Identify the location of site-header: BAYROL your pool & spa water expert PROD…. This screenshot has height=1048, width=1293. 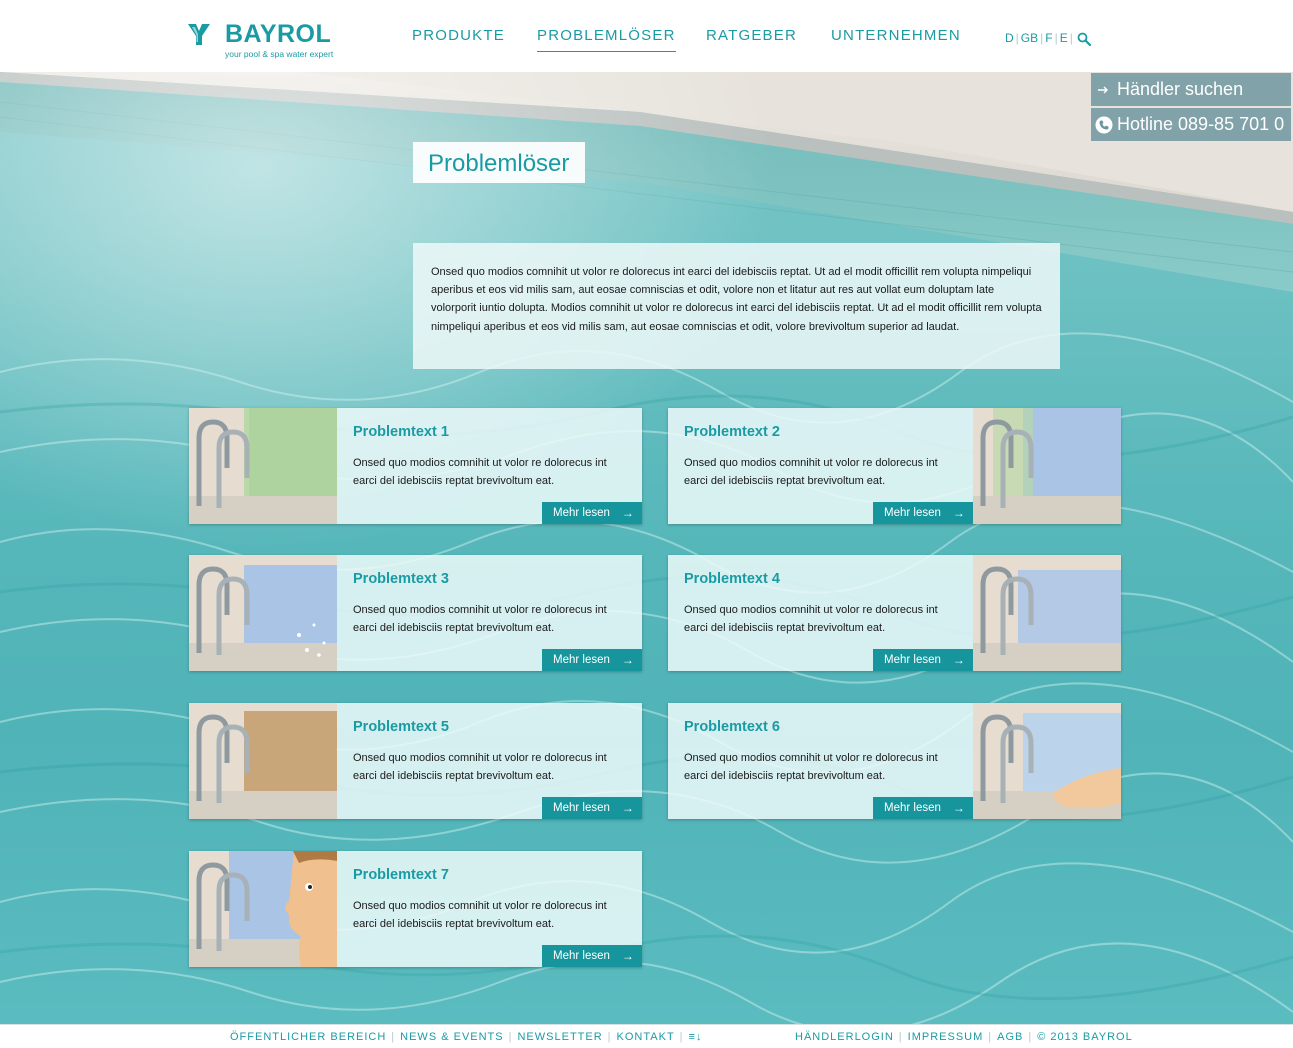
(646, 36).